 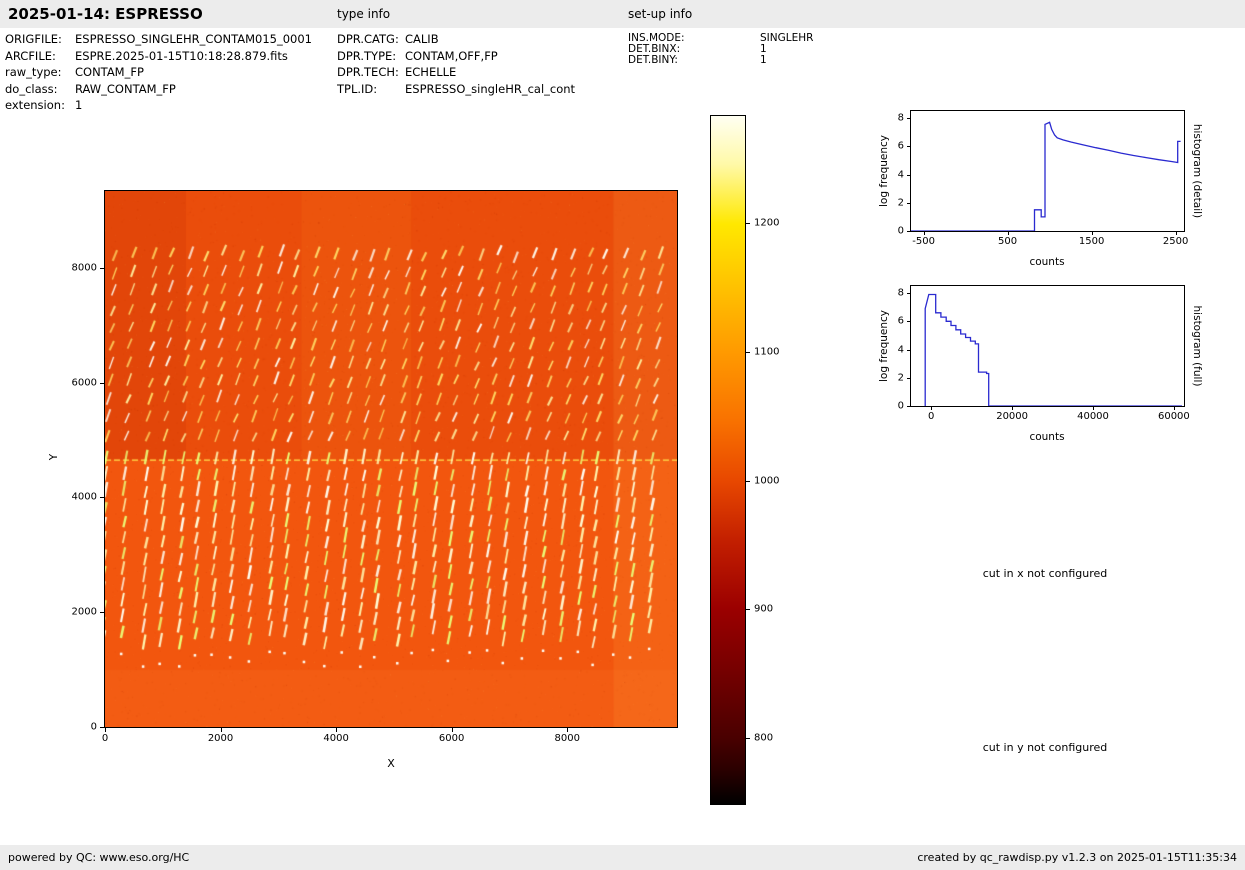 What do you see at coordinates (787, 38) in the screenshot?
I see `meta-value: SINGLEHR` at bounding box center [787, 38].